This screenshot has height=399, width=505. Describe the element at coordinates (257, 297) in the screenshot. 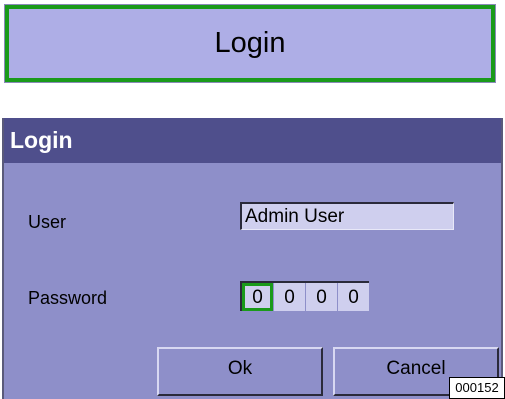

I see `password-digit-1: 0` at that location.